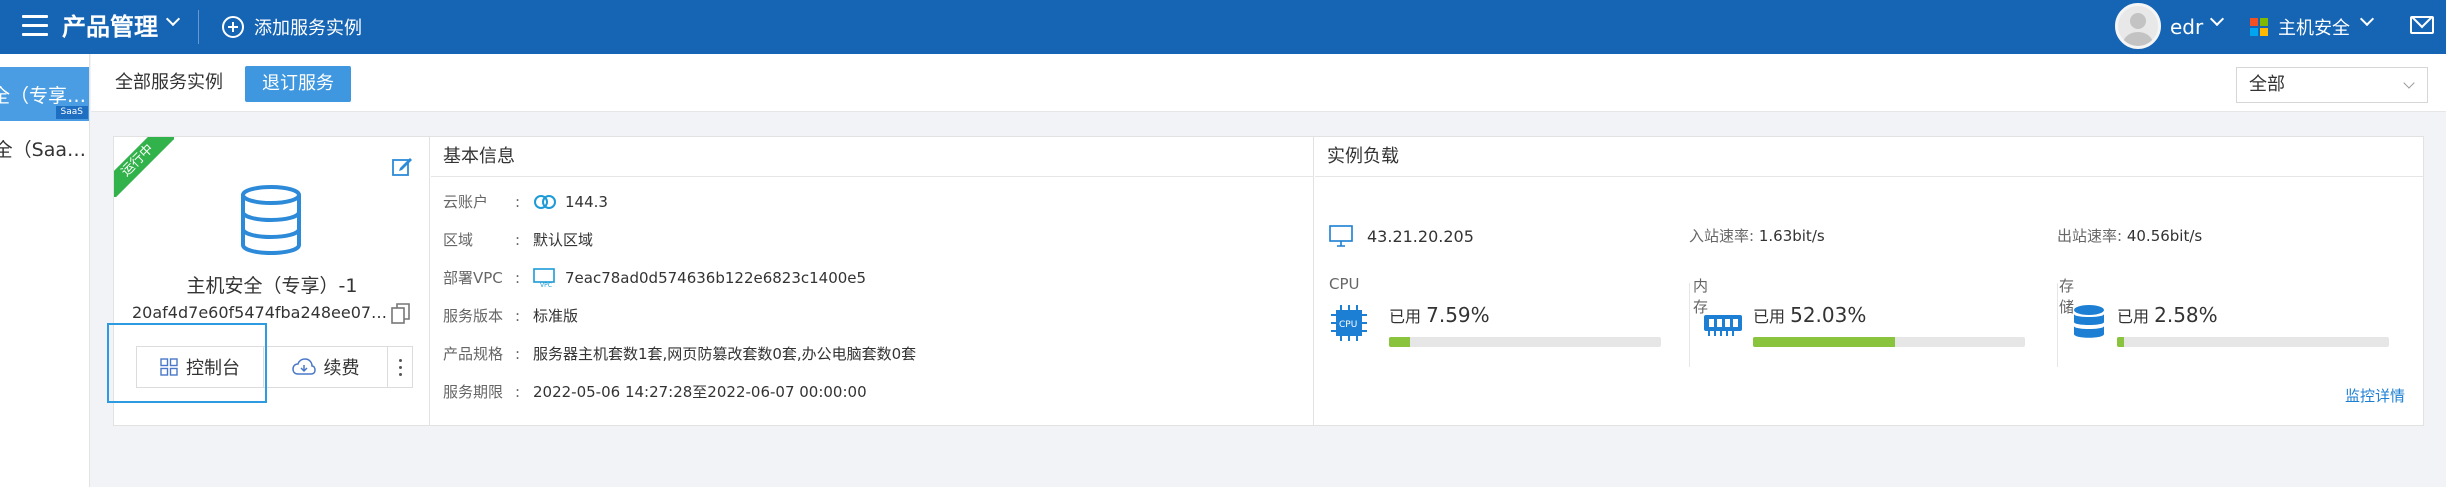 The image size is (2446, 487). I want to click on unsubscribe-button: 退订服务, so click(298, 84).